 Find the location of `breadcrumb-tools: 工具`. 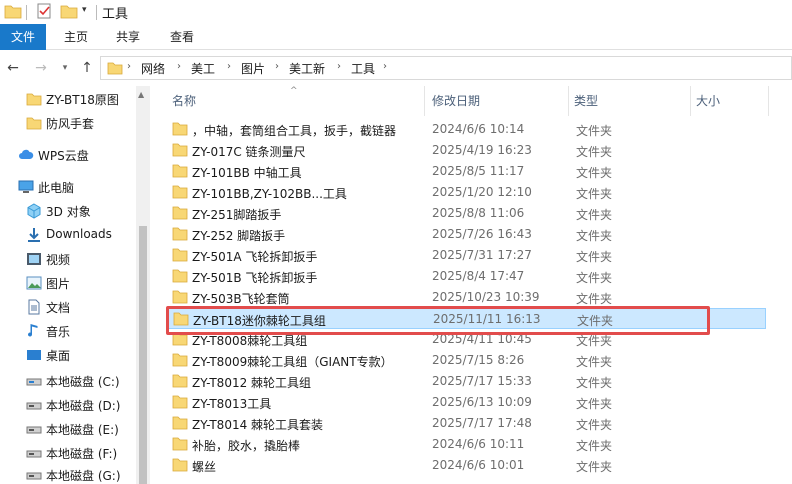

breadcrumb-tools: 工具 is located at coordinates (363, 68).